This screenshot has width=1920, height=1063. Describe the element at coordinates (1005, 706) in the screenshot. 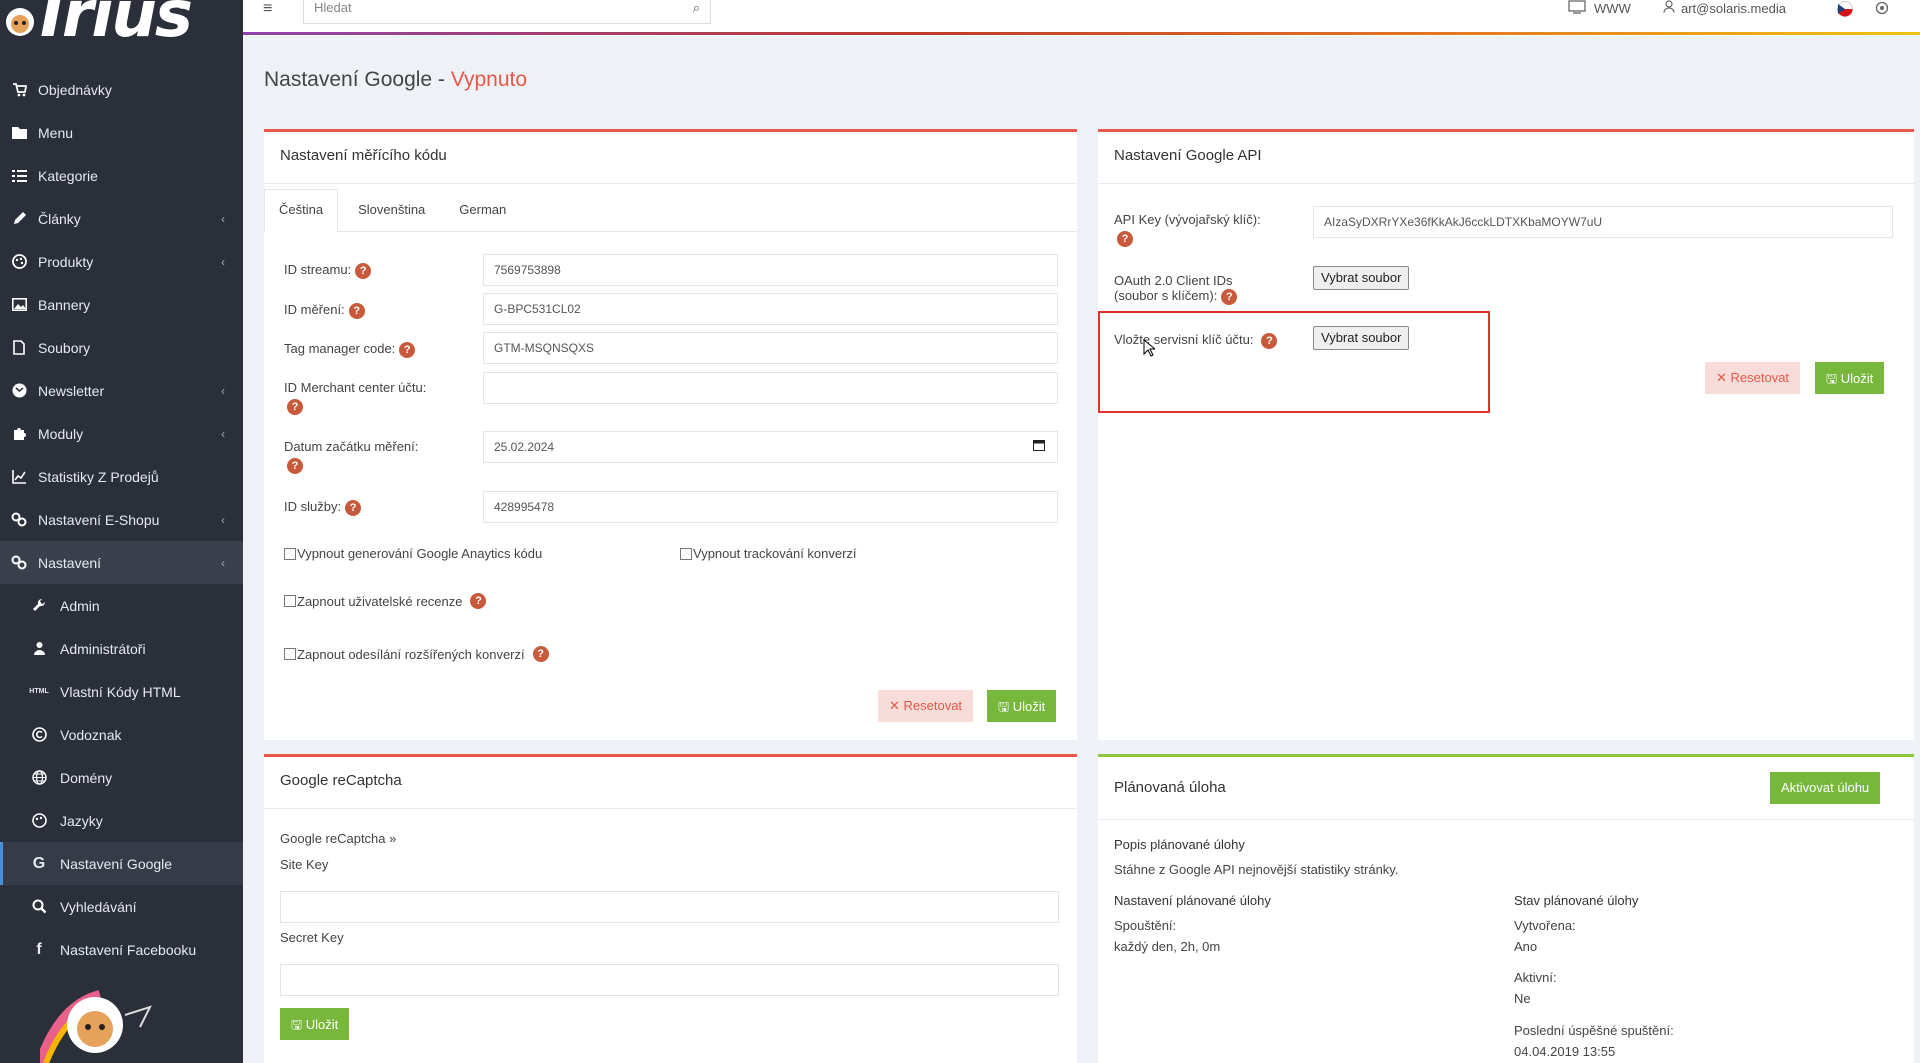

I see `floppy-icon: 🖫` at that location.